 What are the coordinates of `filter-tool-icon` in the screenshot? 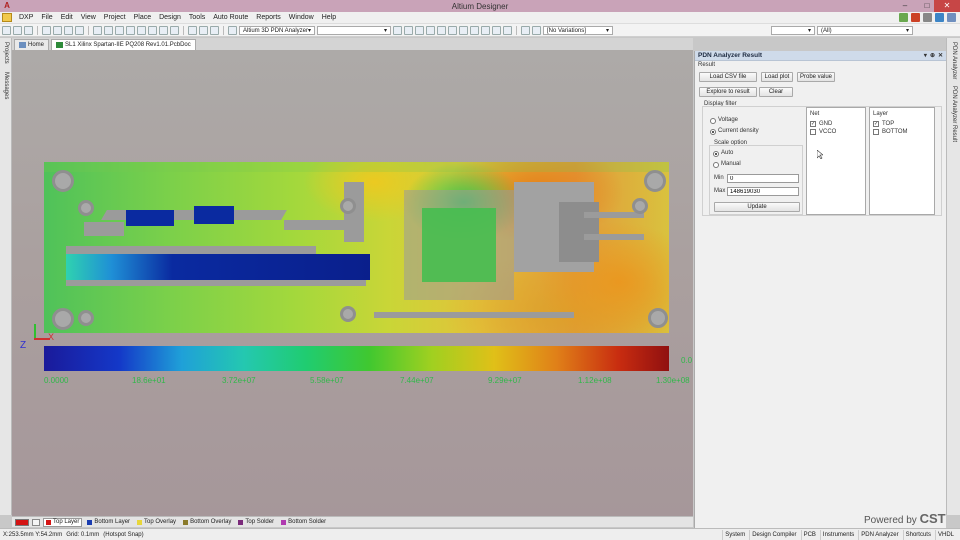 It's located at (927, 17).